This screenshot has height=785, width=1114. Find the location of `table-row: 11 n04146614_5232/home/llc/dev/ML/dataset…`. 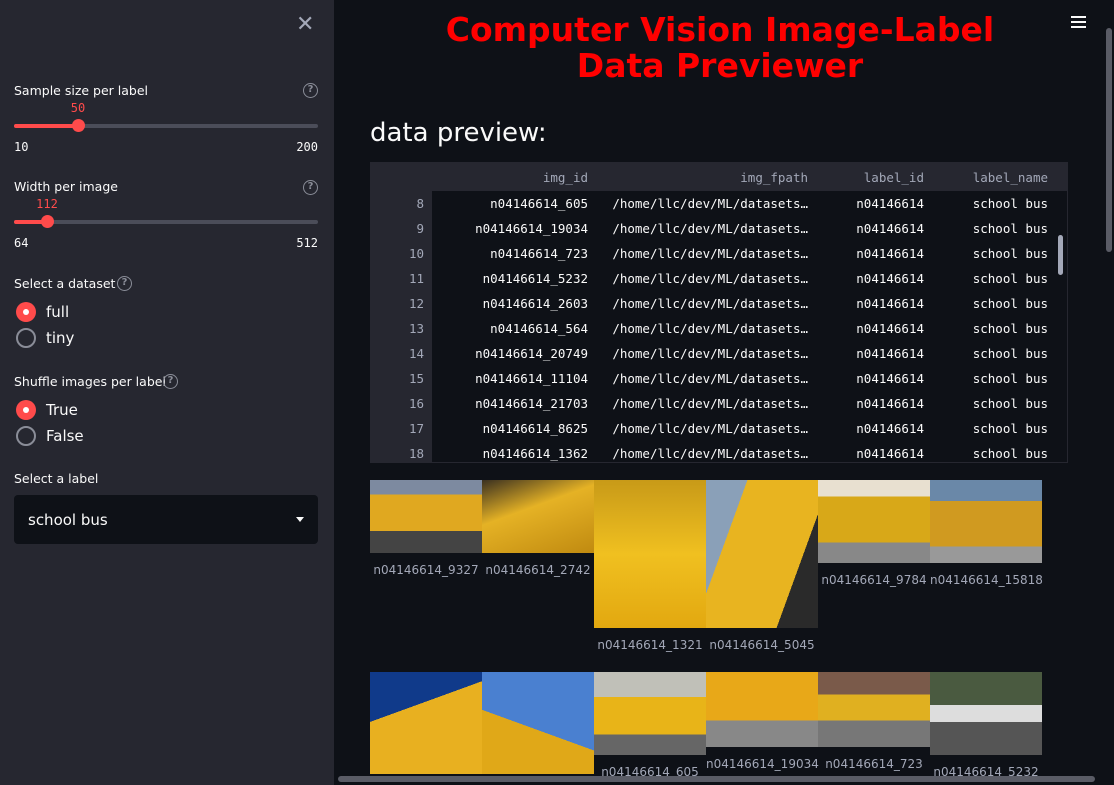

table-row: 11 n04146614_5232/home/llc/dev/ML/dataset… is located at coordinates (719, 278).